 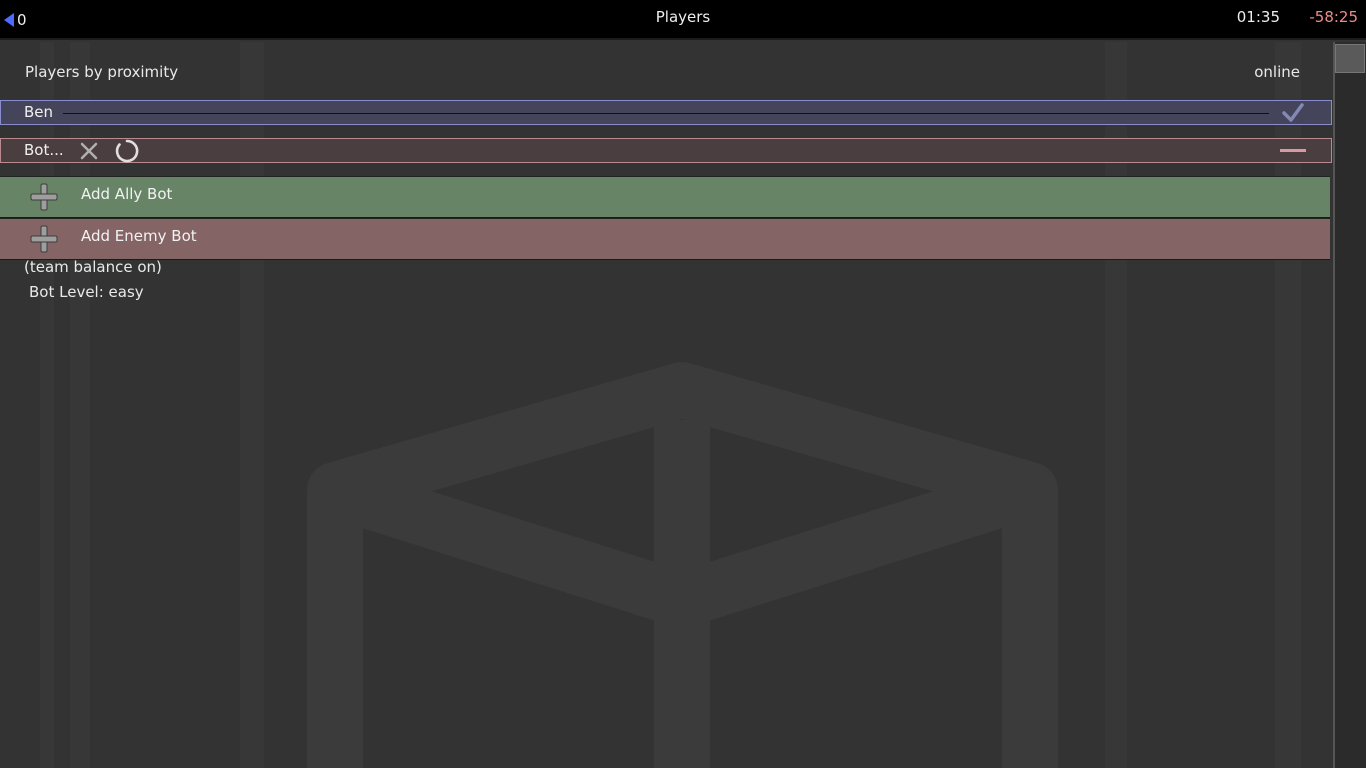 I want to click on player-row-ben: Ben, so click(x=666, y=112).